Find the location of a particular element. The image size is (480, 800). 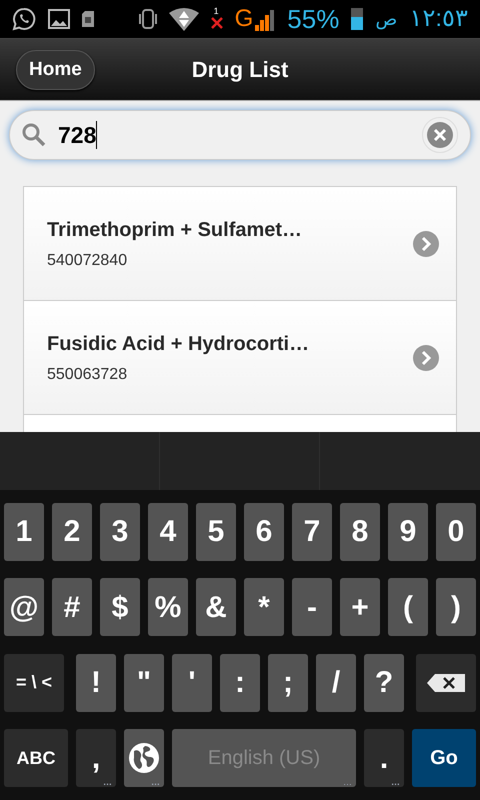

keyboard-key: 5 is located at coordinates (216, 531).